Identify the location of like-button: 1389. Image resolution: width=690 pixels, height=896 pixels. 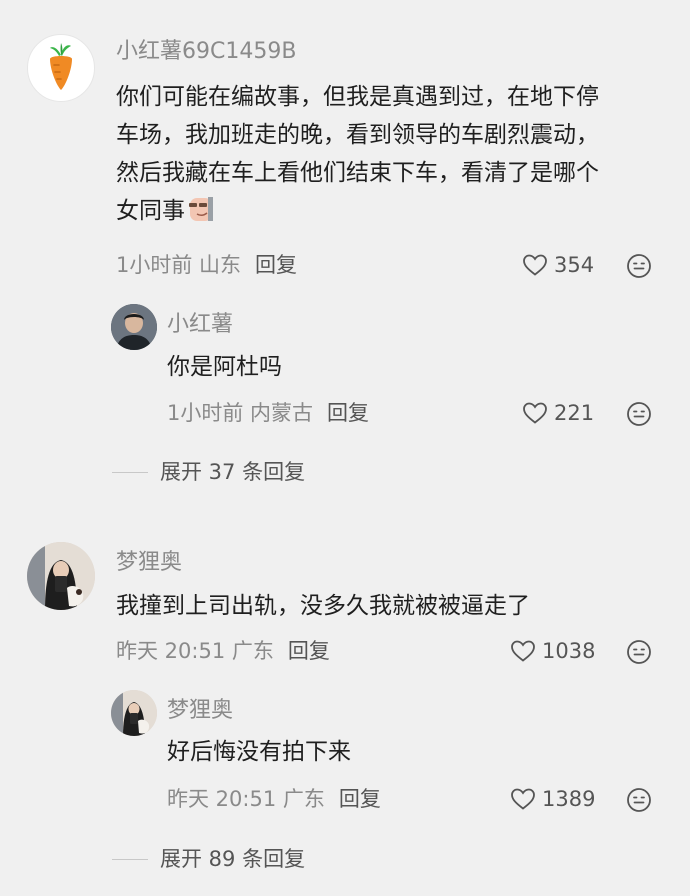
(552, 799).